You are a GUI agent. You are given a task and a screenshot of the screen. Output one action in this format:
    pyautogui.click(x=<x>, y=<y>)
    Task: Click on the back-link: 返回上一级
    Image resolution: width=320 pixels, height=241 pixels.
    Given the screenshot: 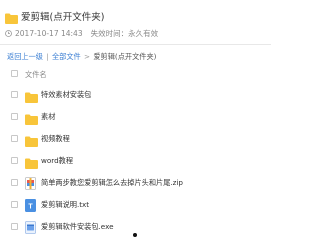 What is the action you would take?
    pyautogui.click(x=25, y=56)
    